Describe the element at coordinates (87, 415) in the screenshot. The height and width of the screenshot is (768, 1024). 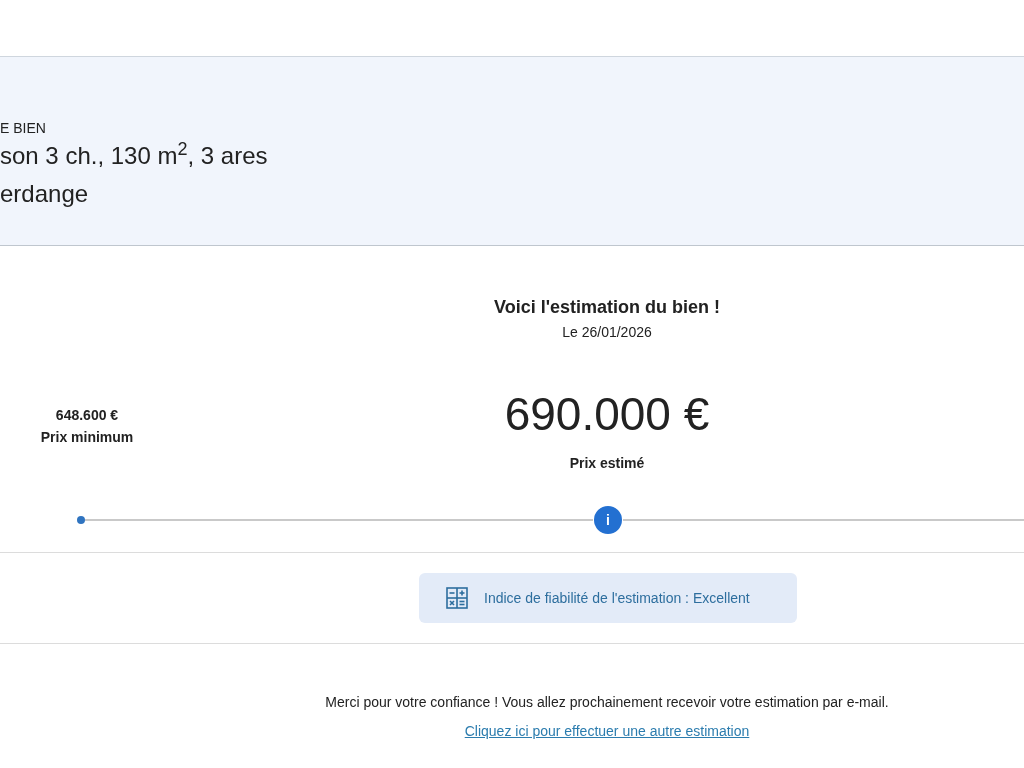
I see `minimum-price: 648.600 €` at that location.